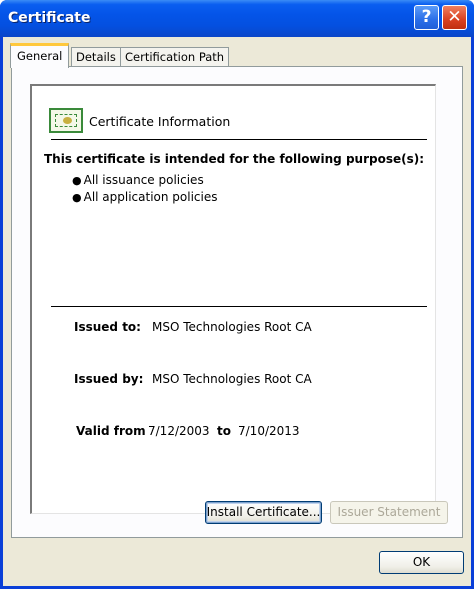  What do you see at coordinates (150, 197) in the screenshot?
I see `purpose-text: All application policies` at bounding box center [150, 197].